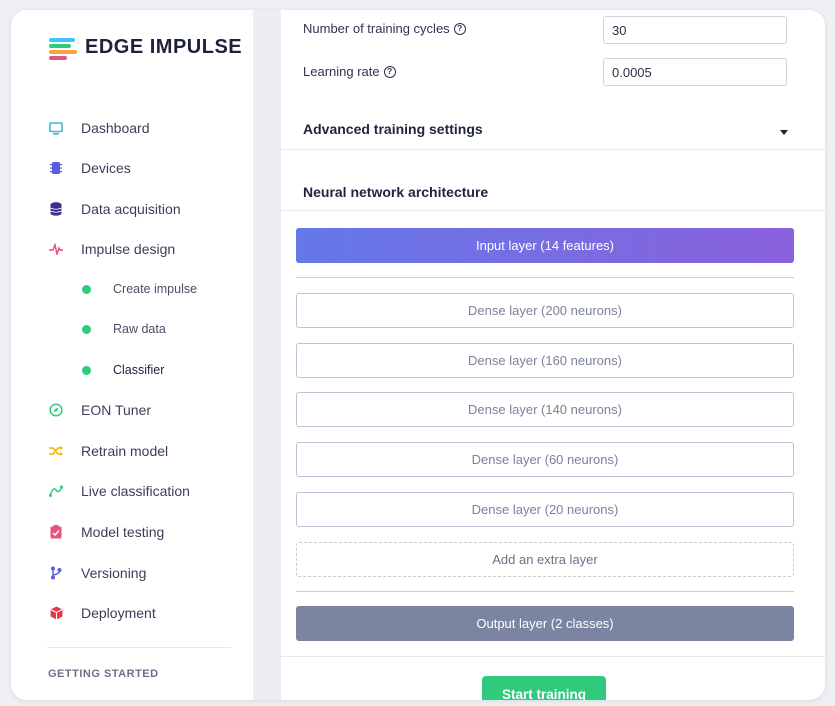 This screenshot has width=835, height=706. I want to click on sidebar-item-eon-tuner: EON Tuner, so click(132, 410).